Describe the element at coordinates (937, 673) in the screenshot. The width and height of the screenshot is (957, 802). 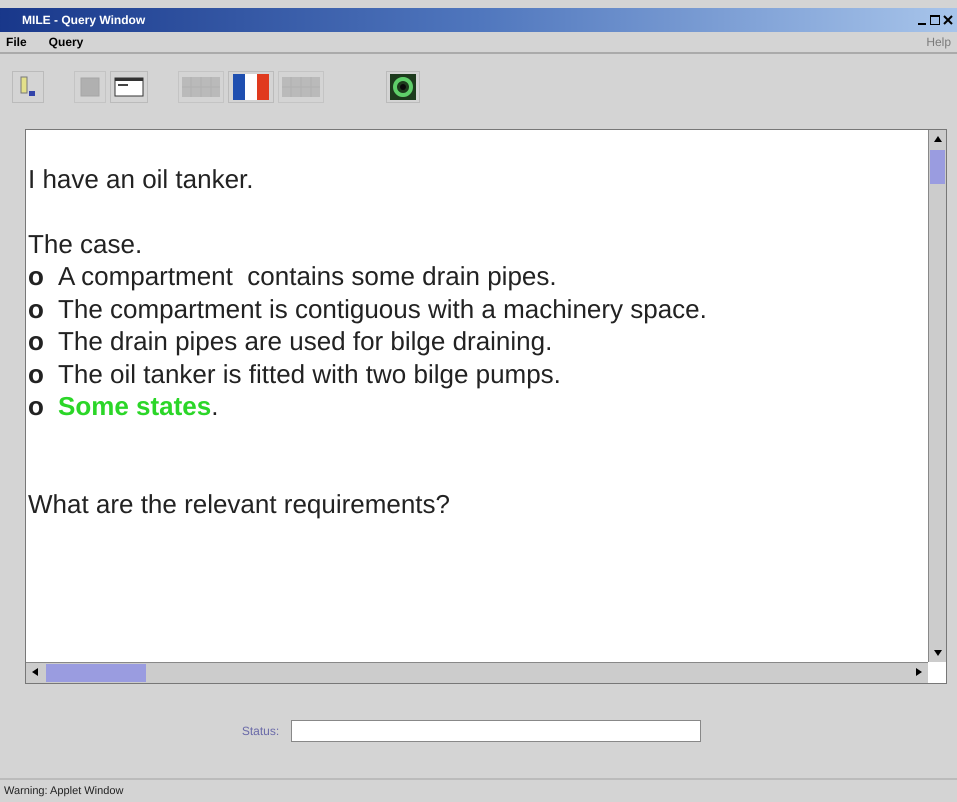
I see `scrollbar-corner` at that location.